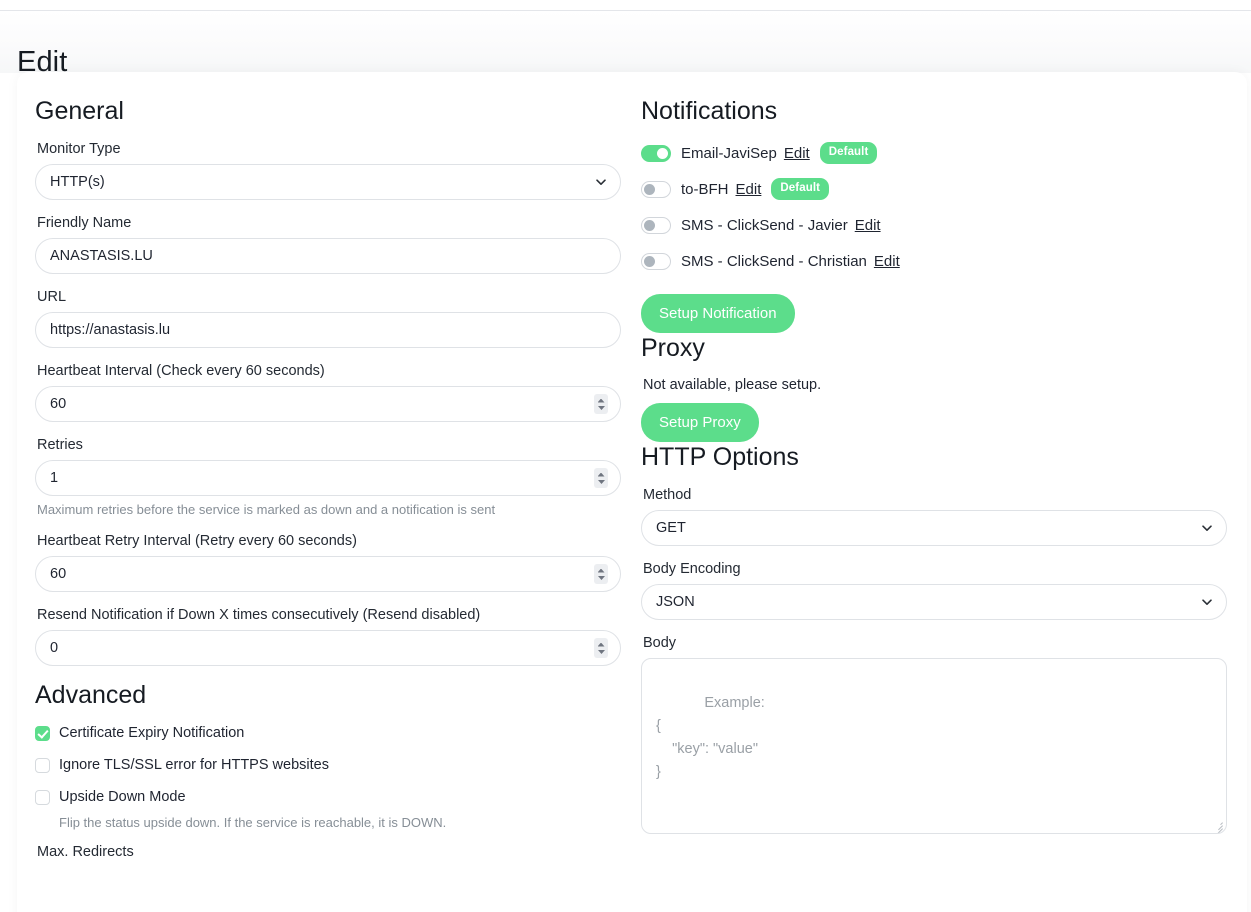  What do you see at coordinates (328, 733) in the screenshot?
I see `checkbox-certificate-expiry: Certificate Expiry Notification` at bounding box center [328, 733].